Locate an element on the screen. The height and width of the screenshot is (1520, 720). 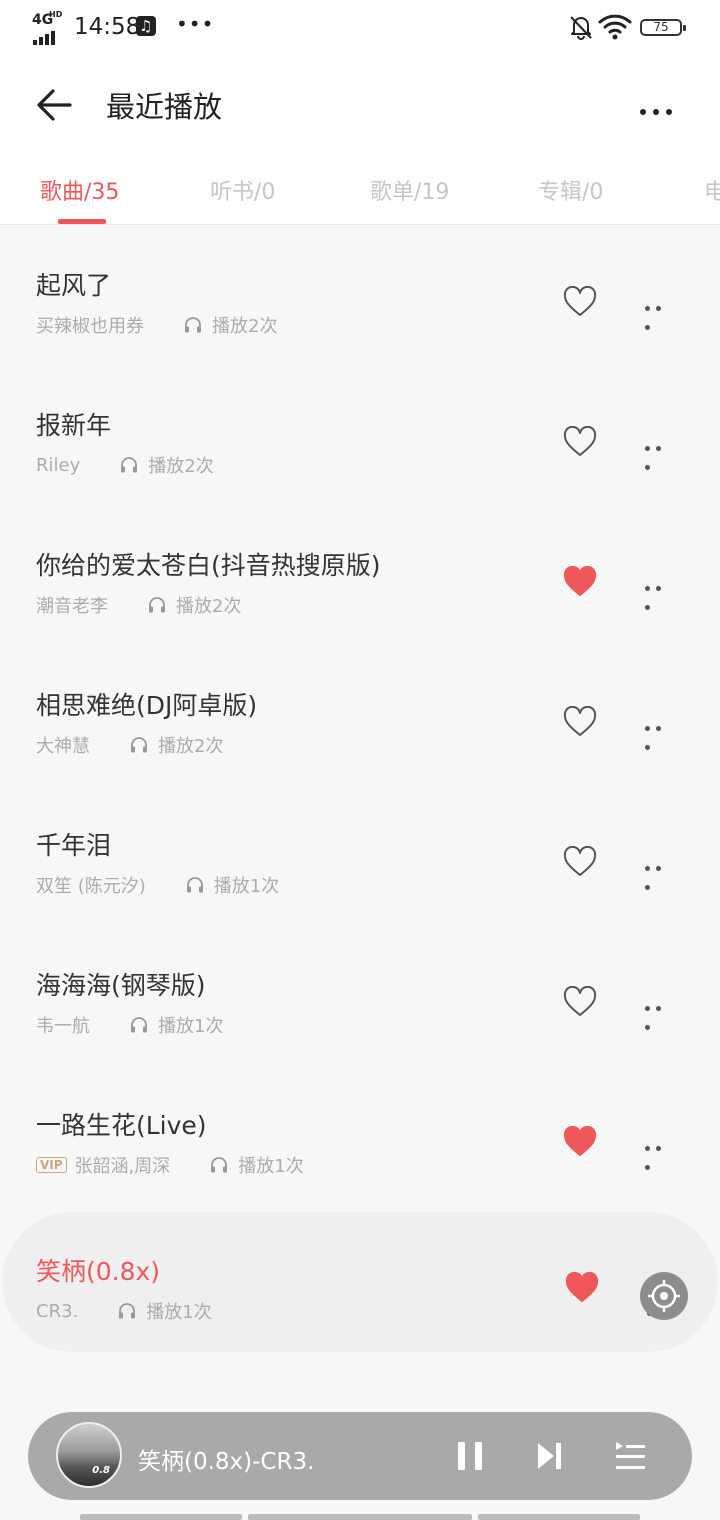
song-meta: 韦一航 播放1次 is located at coordinates (129, 1025).